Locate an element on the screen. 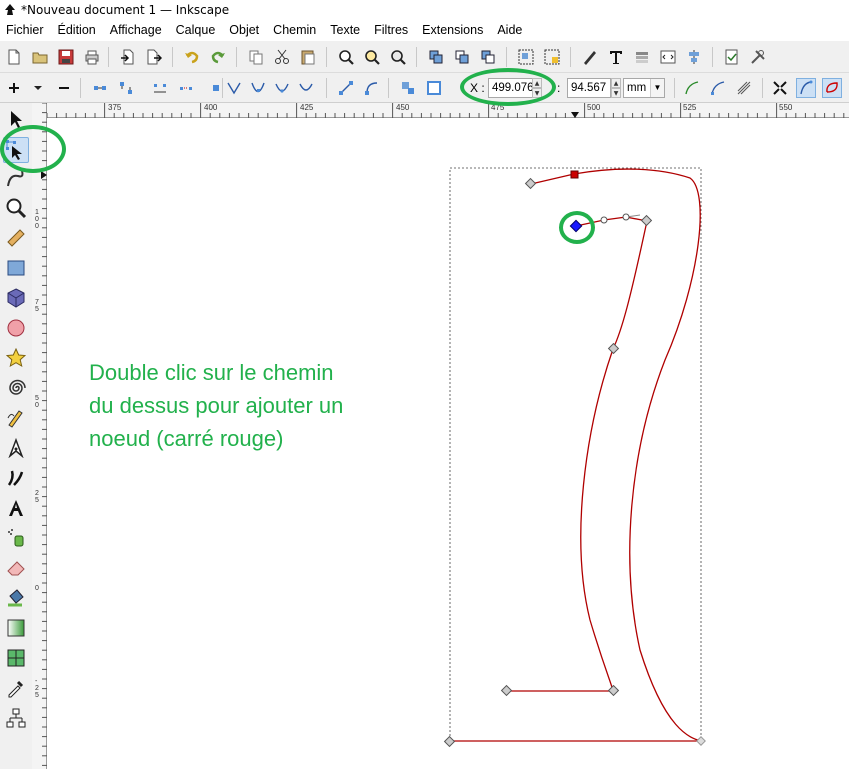  save-icon is located at coordinates (66, 57).